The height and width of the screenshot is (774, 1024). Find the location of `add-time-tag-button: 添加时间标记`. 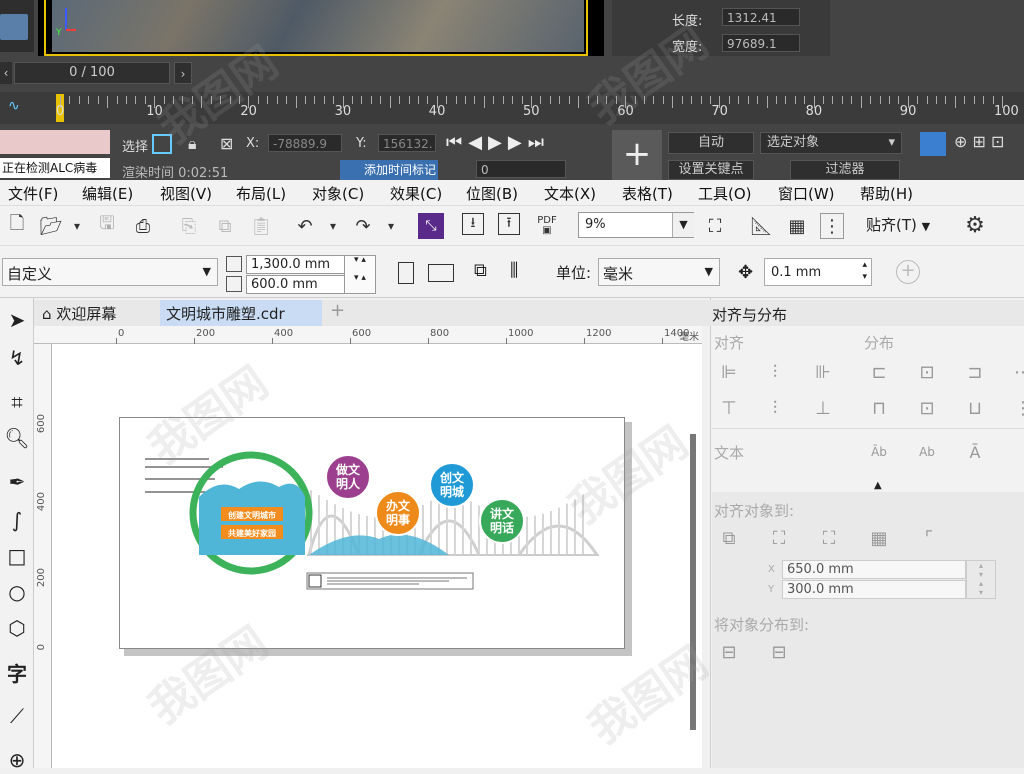

add-time-tag-button: 添加时间标记 is located at coordinates (389, 170).